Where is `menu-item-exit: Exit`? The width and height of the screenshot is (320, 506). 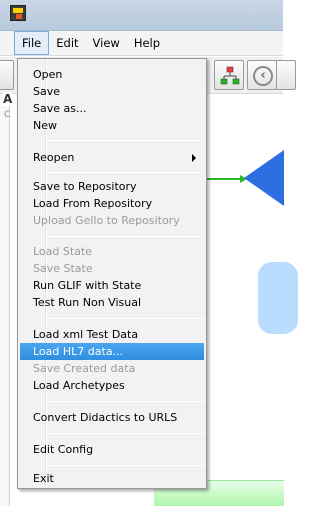 menu-item-exit: Exit is located at coordinates (112, 478).